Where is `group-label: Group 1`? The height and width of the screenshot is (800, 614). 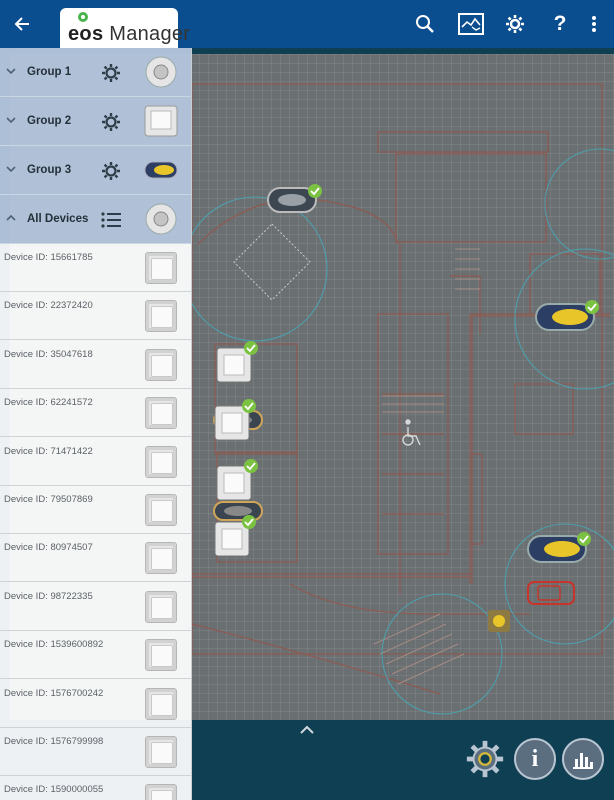 group-label: Group 1 is located at coordinates (49, 72).